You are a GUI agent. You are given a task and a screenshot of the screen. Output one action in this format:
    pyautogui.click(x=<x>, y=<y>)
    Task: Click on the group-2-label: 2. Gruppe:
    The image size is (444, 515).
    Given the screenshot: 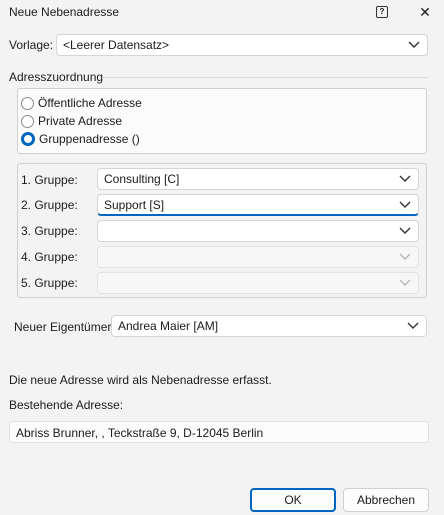 What is the action you would take?
    pyautogui.click(x=49, y=205)
    